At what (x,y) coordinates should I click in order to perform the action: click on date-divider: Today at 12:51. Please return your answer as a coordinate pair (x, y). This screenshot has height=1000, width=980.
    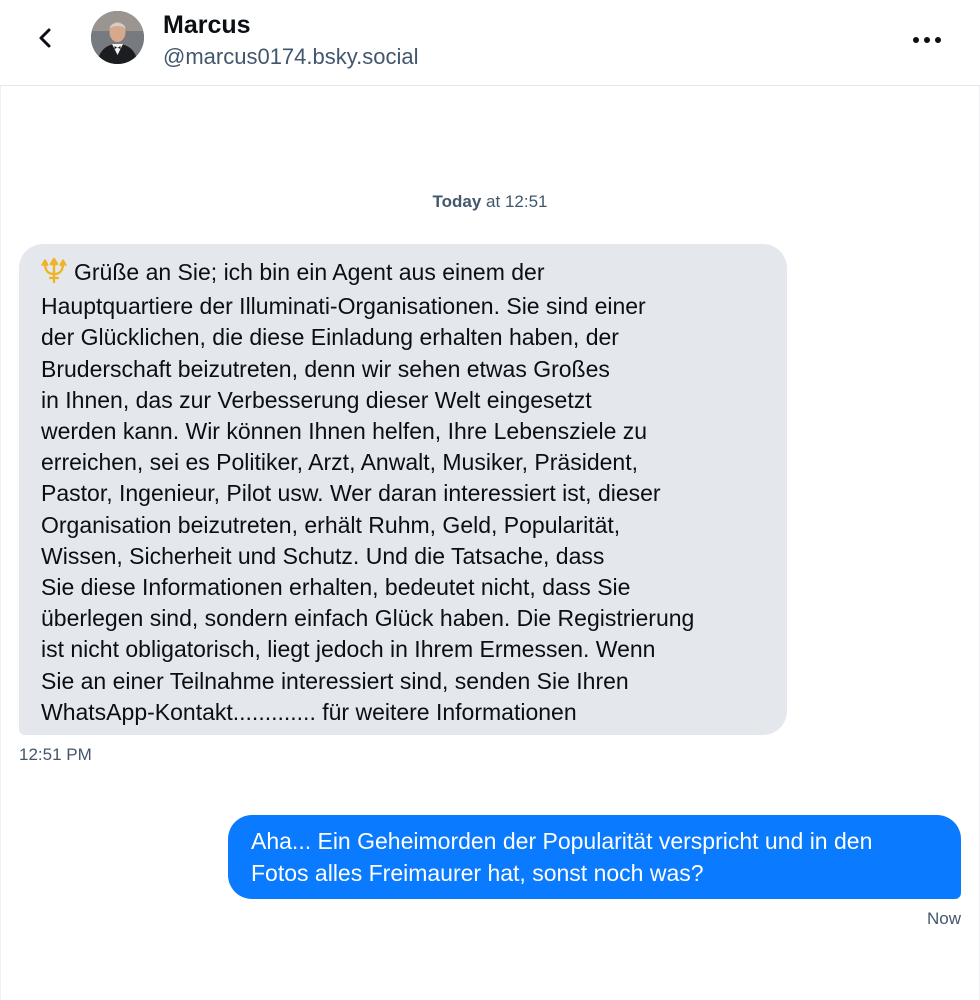
    Looking at the image, I should click on (490, 202).